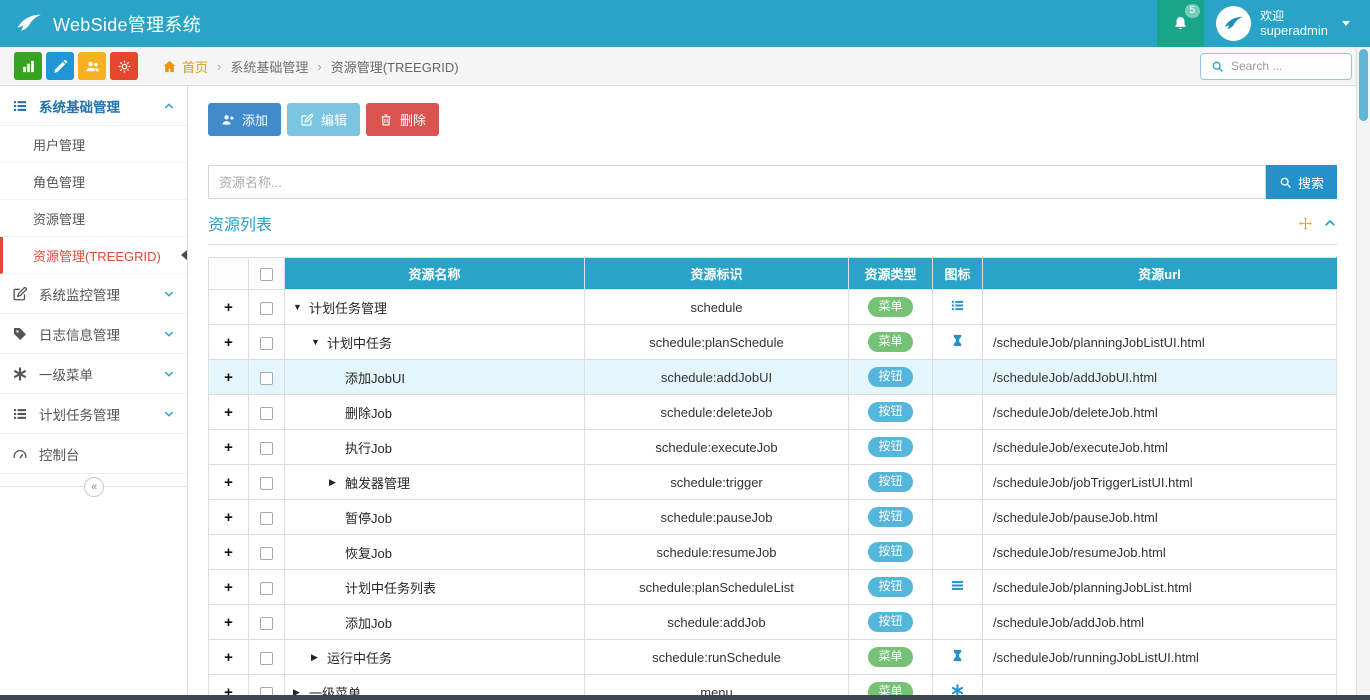  What do you see at coordinates (957, 655) in the screenshot?
I see `hourglass-icon` at bounding box center [957, 655].